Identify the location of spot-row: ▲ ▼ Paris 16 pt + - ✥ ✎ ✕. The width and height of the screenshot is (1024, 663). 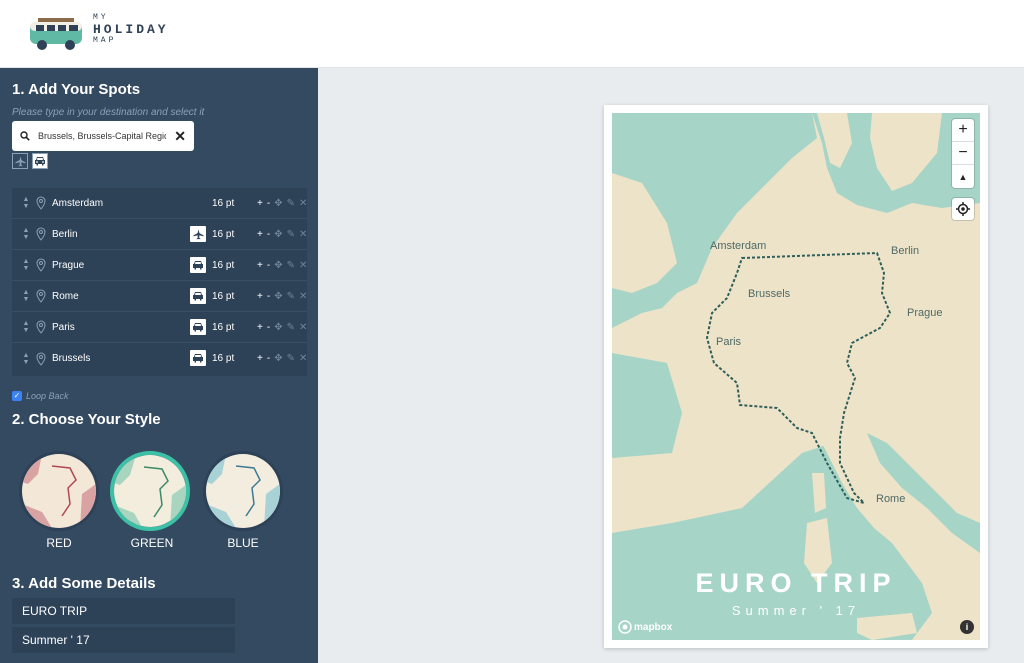
(159, 327).